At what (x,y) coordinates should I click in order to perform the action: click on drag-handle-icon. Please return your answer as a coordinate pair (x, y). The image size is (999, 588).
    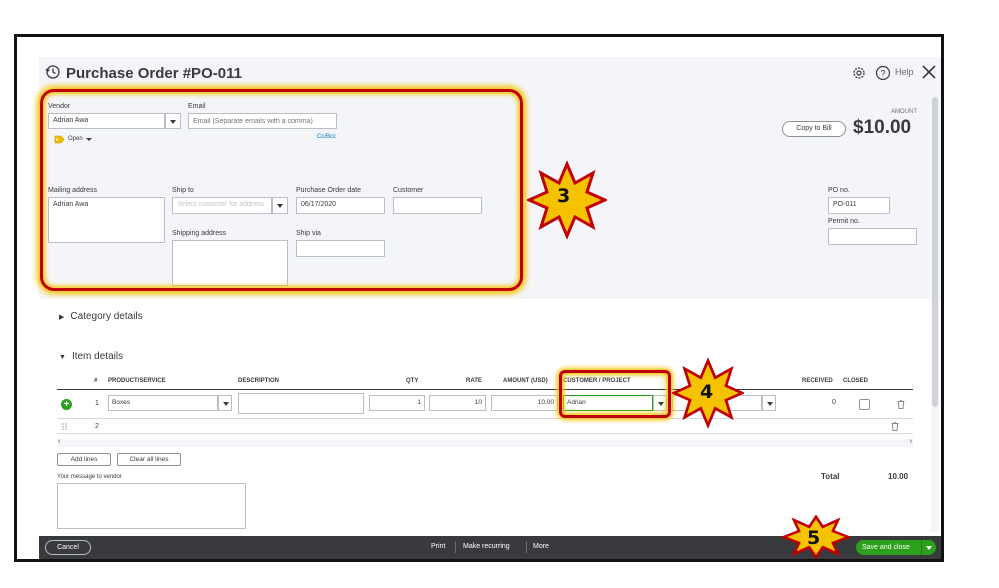
    Looking at the image, I should click on (65, 426).